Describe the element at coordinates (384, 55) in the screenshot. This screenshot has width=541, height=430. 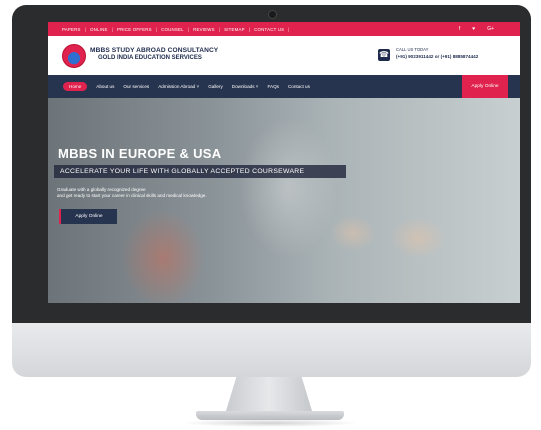
I see `phone-icon: ☎` at that location.